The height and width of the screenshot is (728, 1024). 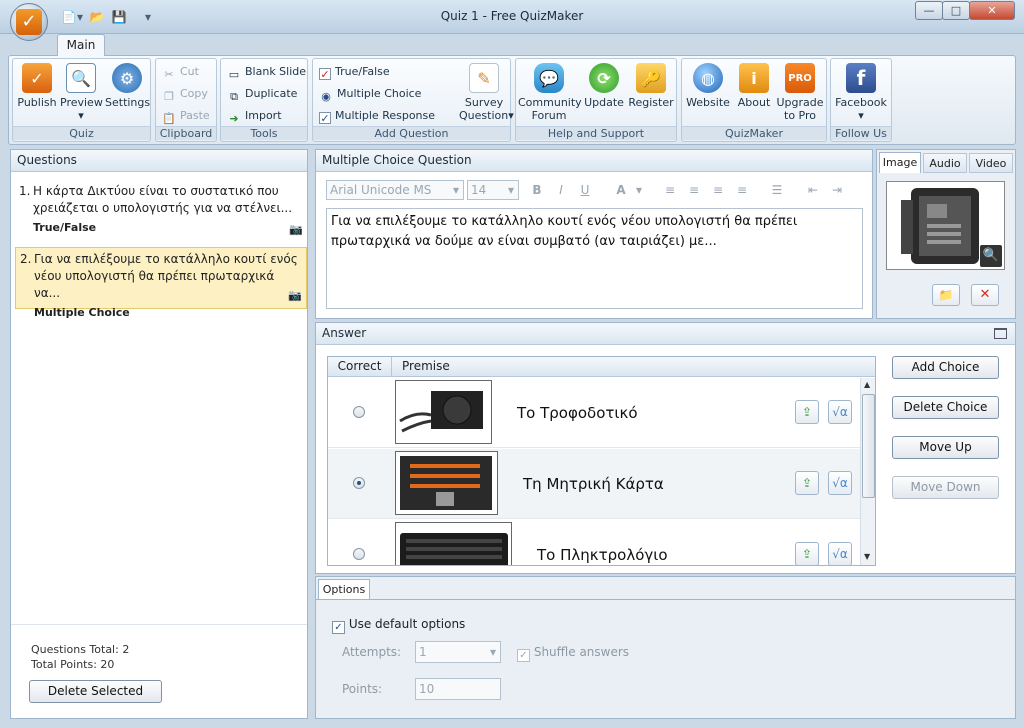 I want to click on outdent-icon: ⇤, so click(x=813, y=190).